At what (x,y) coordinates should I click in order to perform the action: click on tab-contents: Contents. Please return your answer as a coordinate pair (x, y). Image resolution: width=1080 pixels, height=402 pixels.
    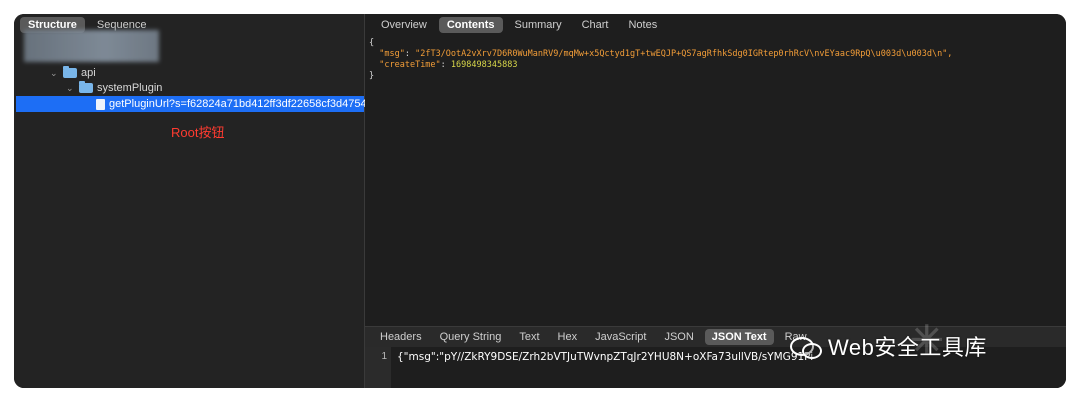
    Looking at the image, I should click on (470, 25).